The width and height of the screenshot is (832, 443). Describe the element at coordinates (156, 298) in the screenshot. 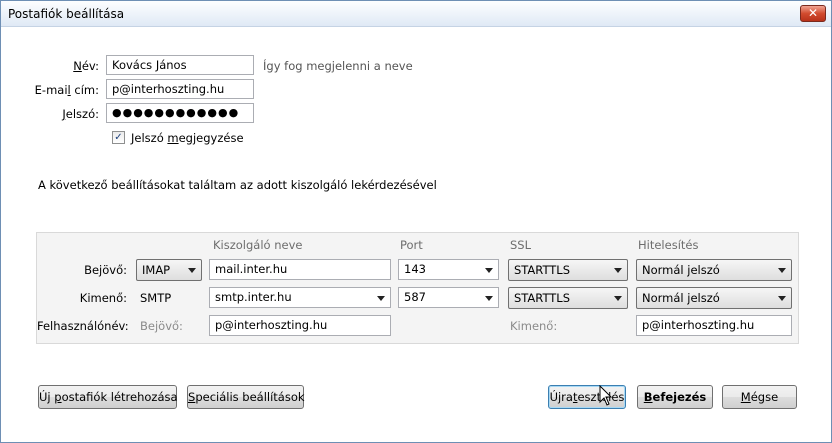

I see `outgoing-protocol: SMTP` at that location.